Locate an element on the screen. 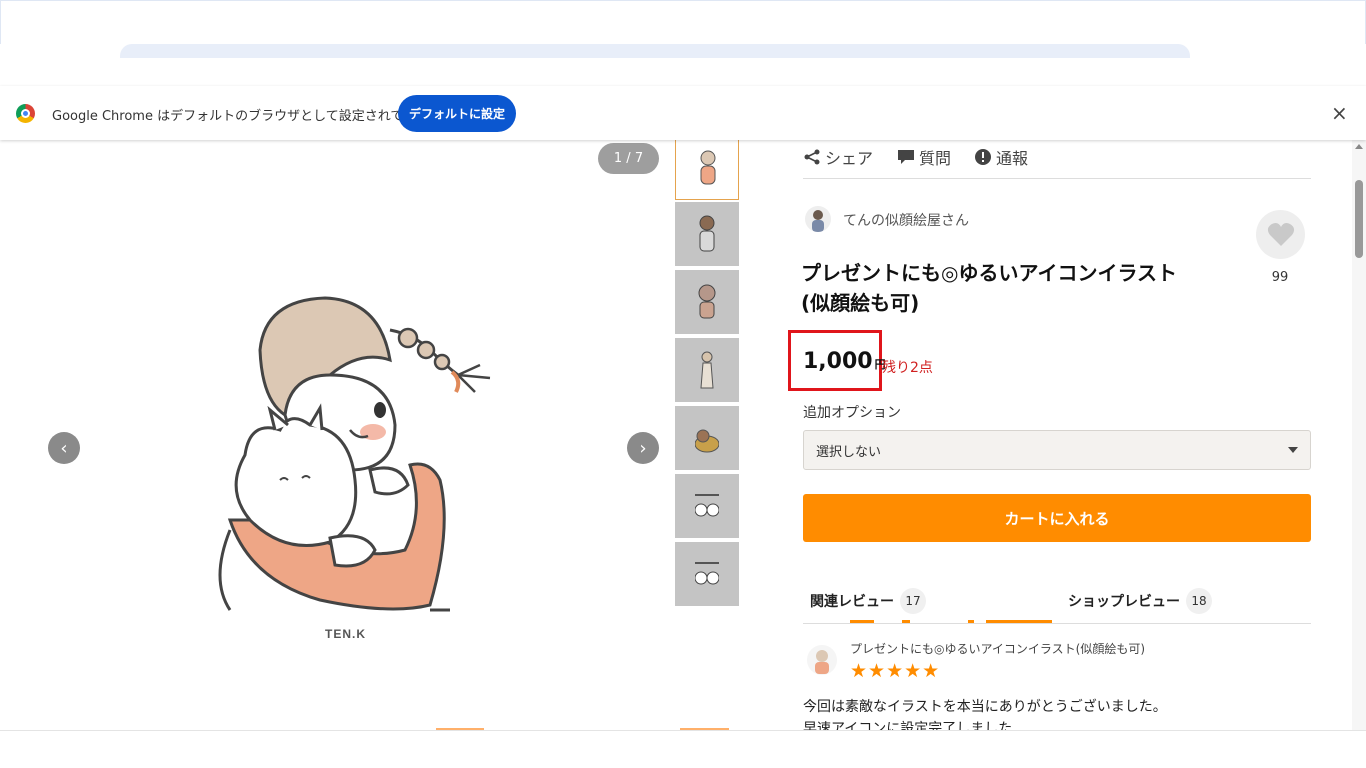 The height and width of the screenshot is (768, 1366). tab-related-label: 関連レビュー is located at coordinates (852, 602).